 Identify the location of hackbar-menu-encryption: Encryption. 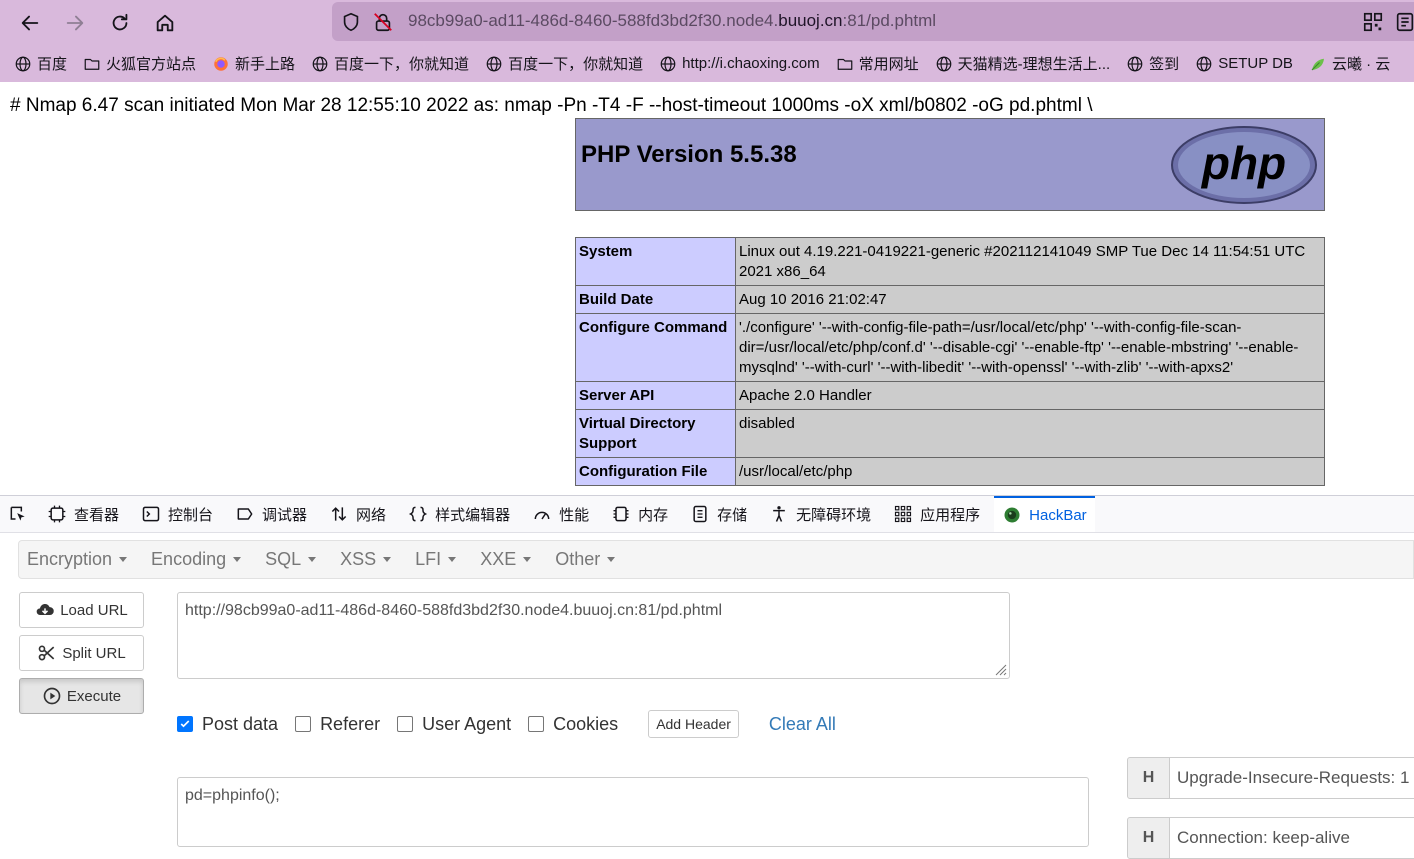
(77, 559).